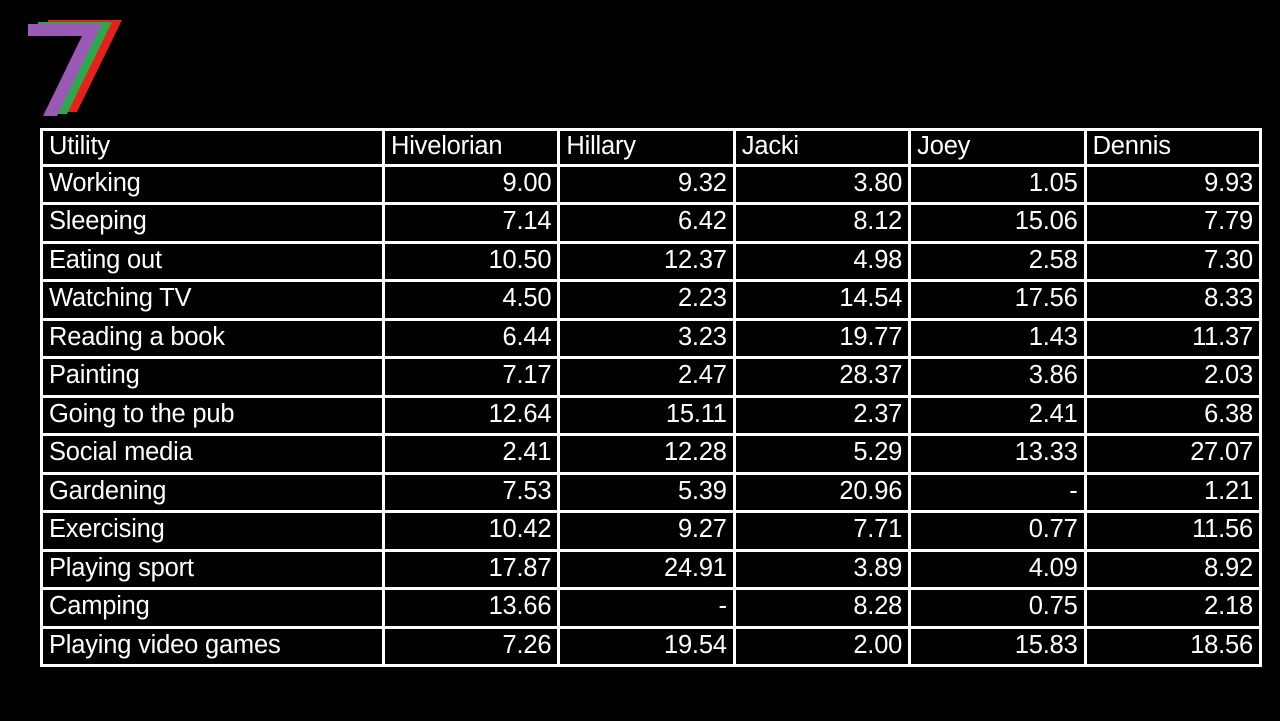  Describe the element at coordinates (823, 609) in the screenshot. I see `cell-jacki: 8.28` at that location.